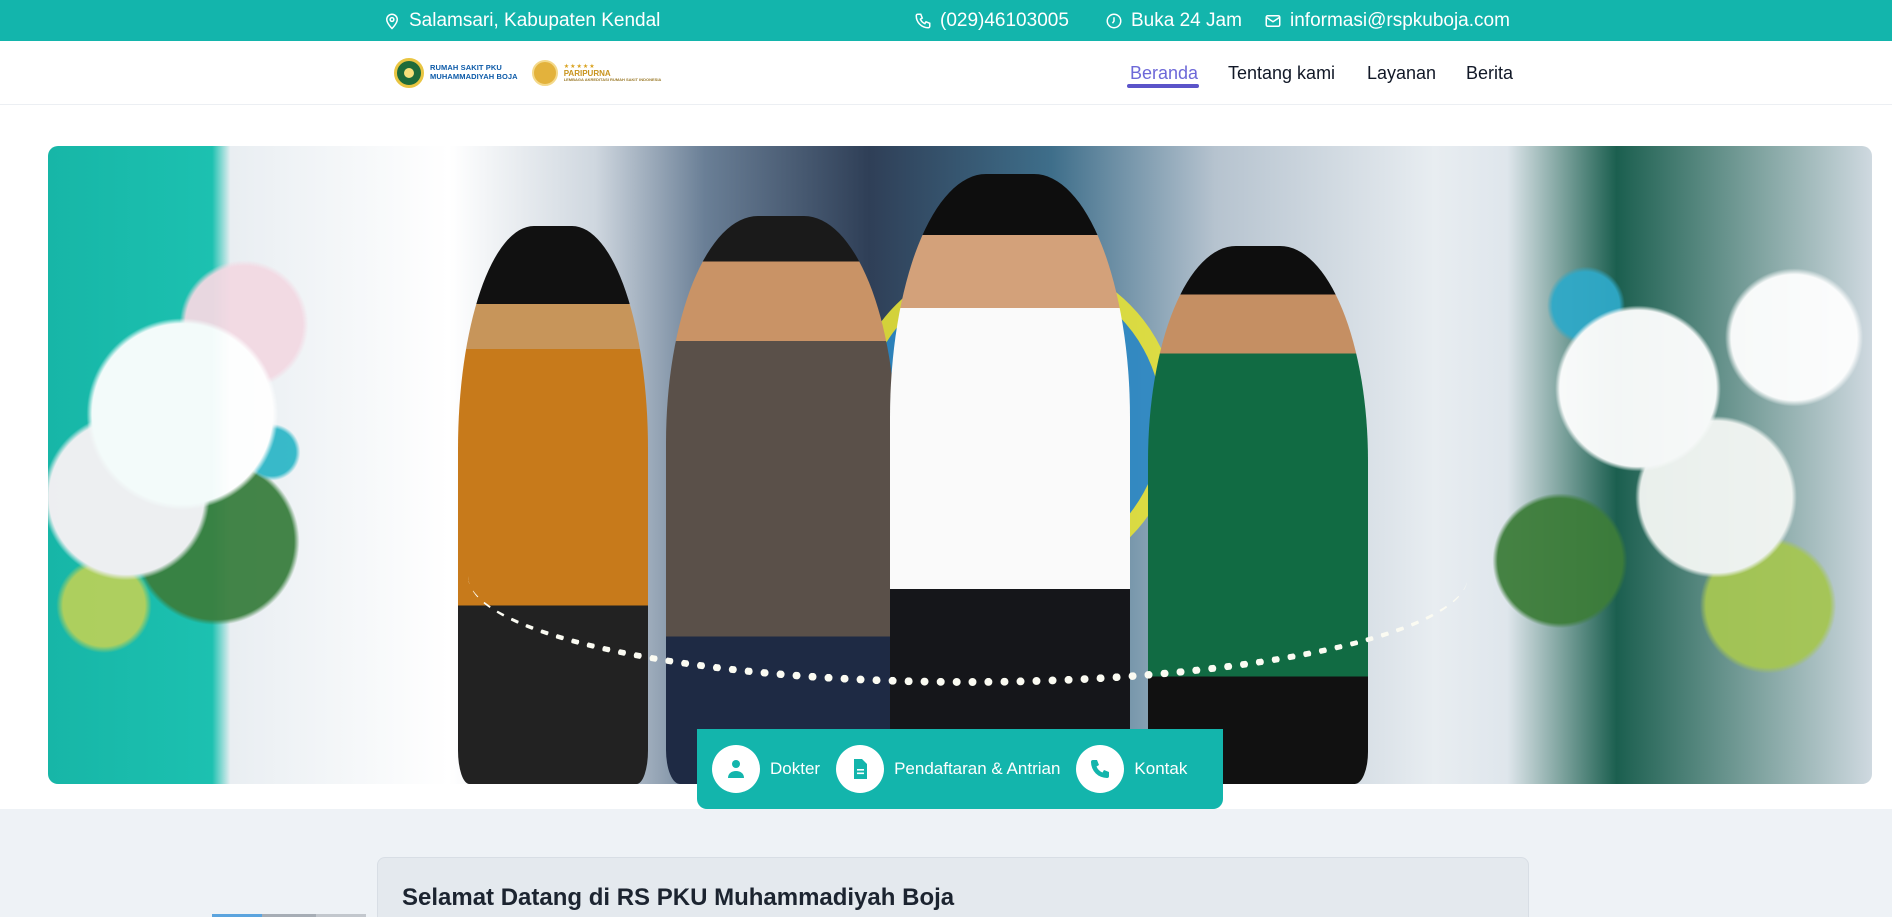 This screenshot has height=917, width=1892. What do you see at coordinates (861, 769) in the screenshot?
I see `document-icon` at bounding box center [861, 769].